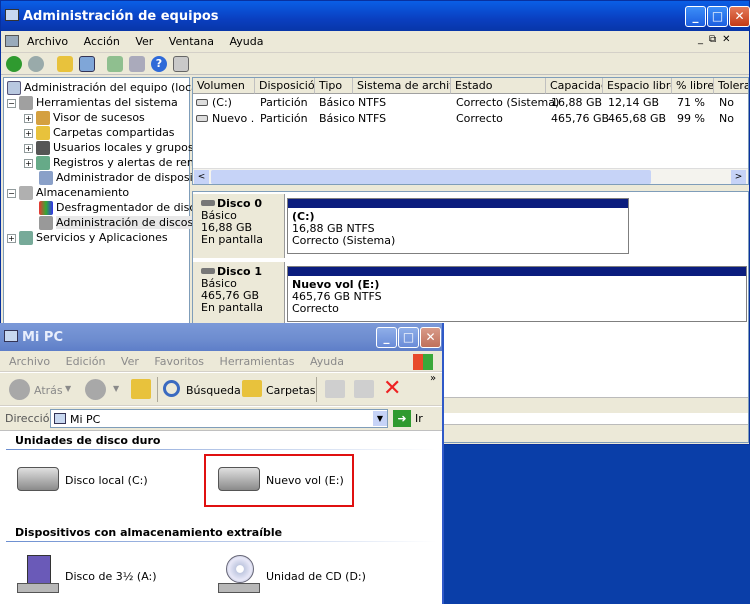 The image size is (750, 604). I want to click on folders-button: Carpetas, so click(290, 390).